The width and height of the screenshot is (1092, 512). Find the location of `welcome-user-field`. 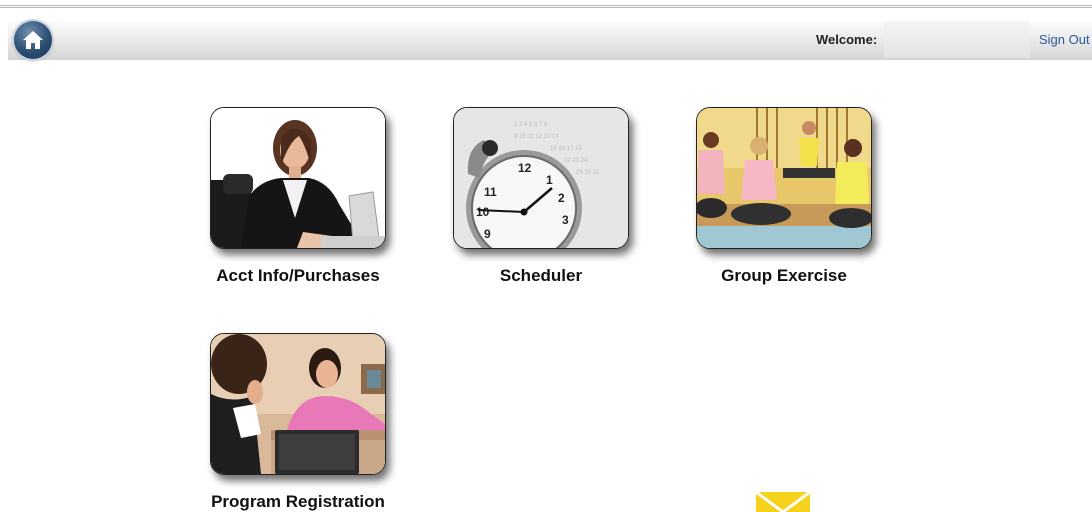

welcome-user-field is located at coordinates (957, 40).